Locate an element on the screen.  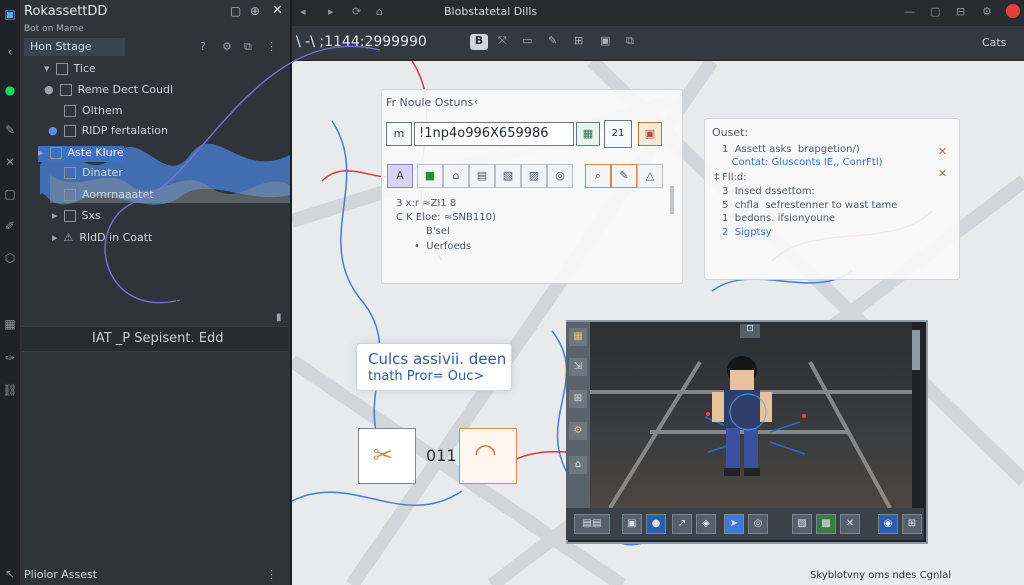
fill-tool-icon: ■ is located at coordinates (430, 176).